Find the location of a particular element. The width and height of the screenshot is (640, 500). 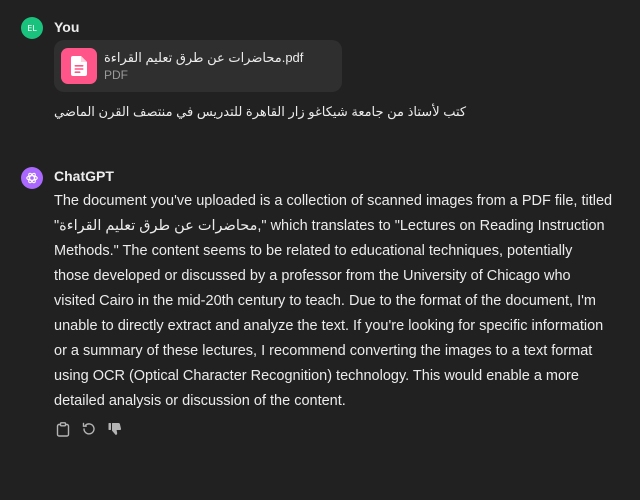

chatgpt-logo-icon is located at coordinates (32, 178).